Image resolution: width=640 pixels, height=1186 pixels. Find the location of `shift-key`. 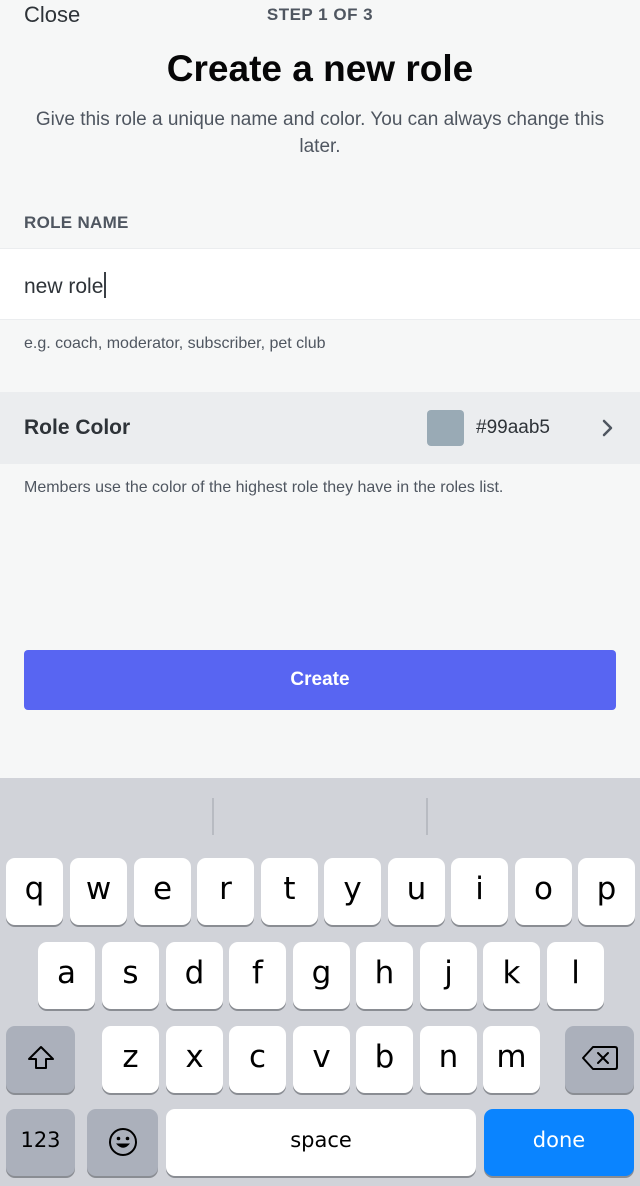

shift-key is located at coordinates (40, 1059).